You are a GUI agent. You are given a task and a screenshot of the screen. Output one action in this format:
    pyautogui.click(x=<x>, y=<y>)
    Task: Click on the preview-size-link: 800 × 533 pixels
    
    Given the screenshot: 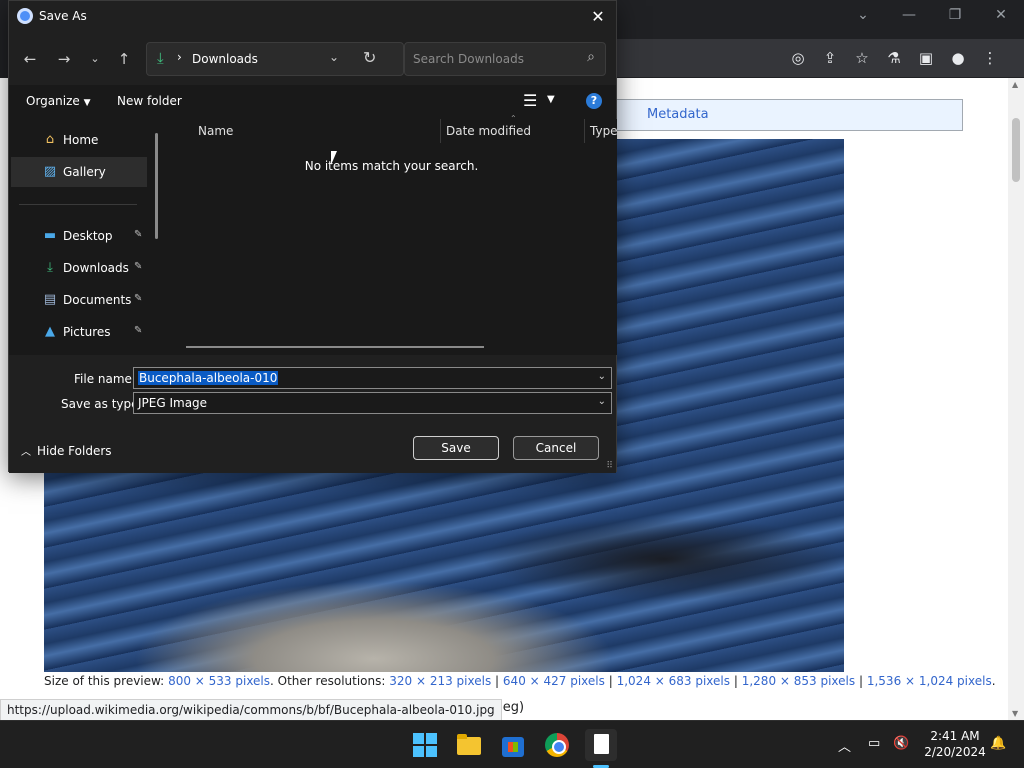 What is the action you would take?
    pyautogui.click(x=219, y=681)
    